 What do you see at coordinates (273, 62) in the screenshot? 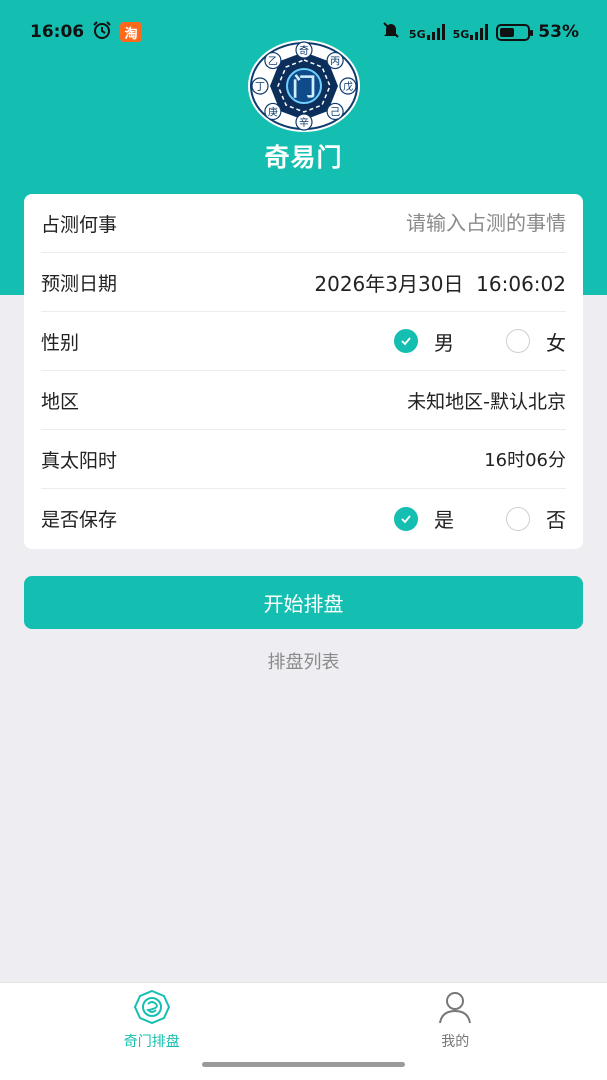
I see `logo-ring-char: 乙` at bounding box center [273, 62].